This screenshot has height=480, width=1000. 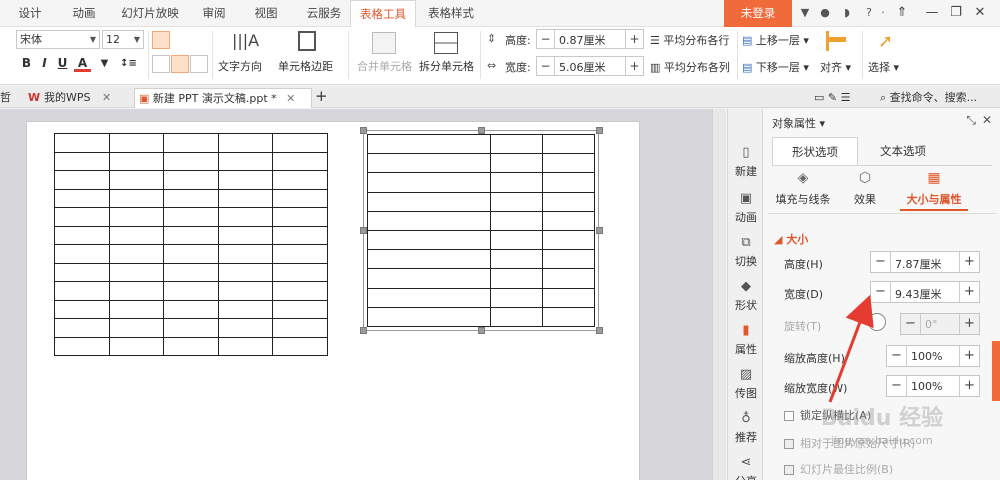 What do you see at coordinates (918, 294) in the screenshot?
I see `width-value: 9.43厘米` at bounding box center [918, 294].